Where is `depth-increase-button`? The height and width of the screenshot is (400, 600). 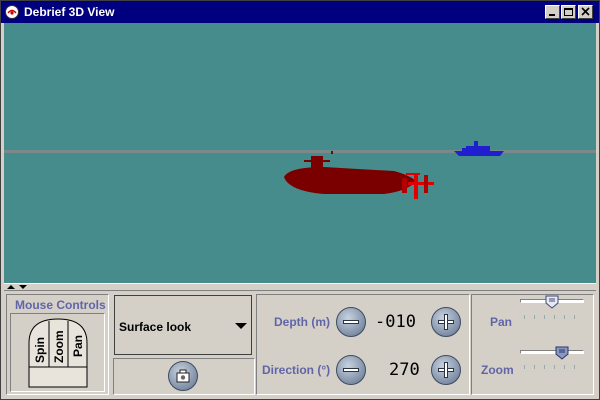 depth-increase-button is located at coordinates (446, 322).